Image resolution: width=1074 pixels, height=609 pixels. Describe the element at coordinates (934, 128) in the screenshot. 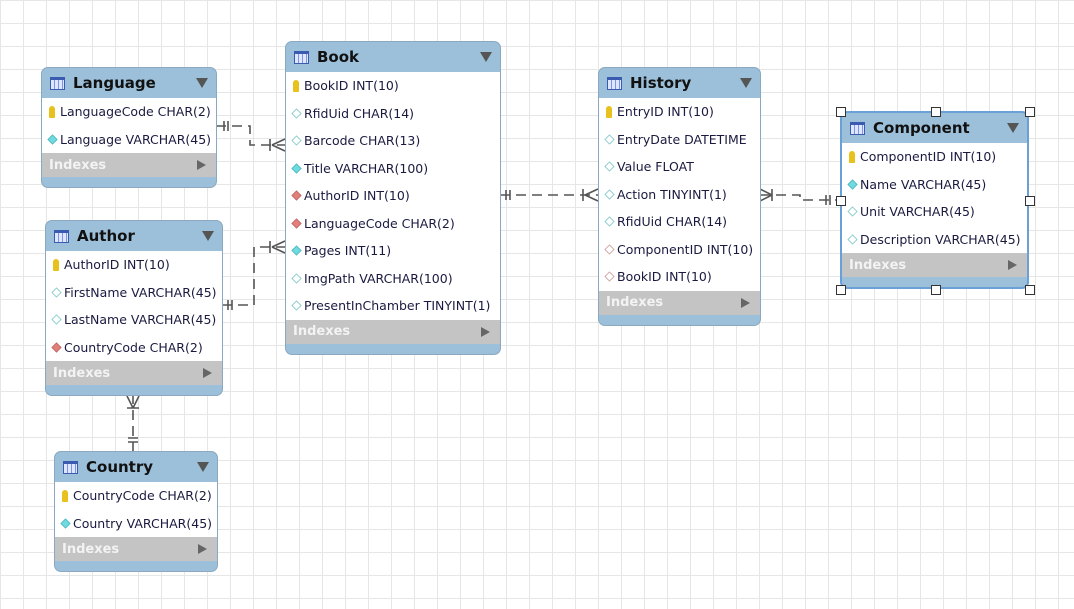

I see `table-header: Component` at that location.